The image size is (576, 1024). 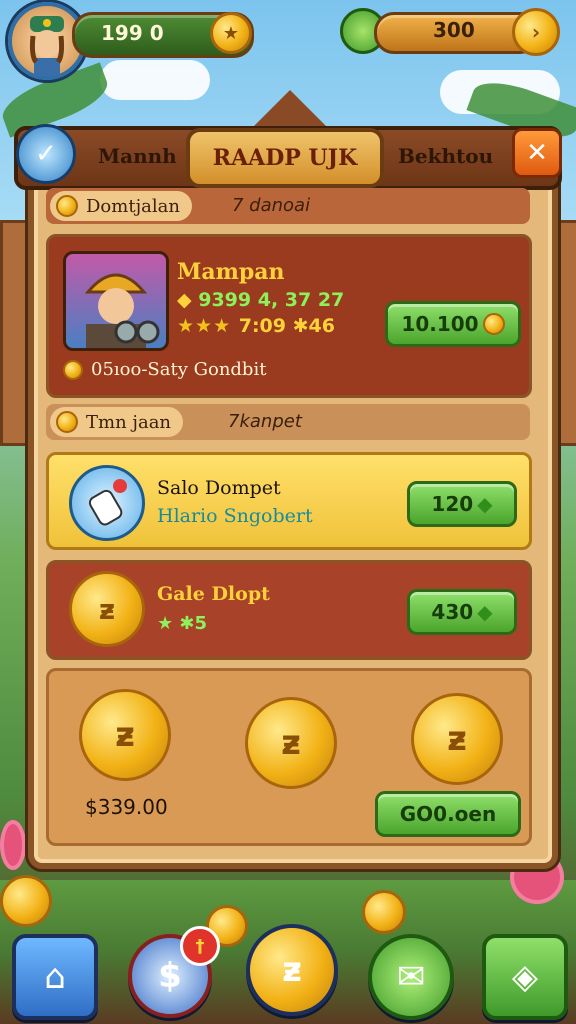 I want to click on hud-right-value: 300, so click(x=454, y=30).